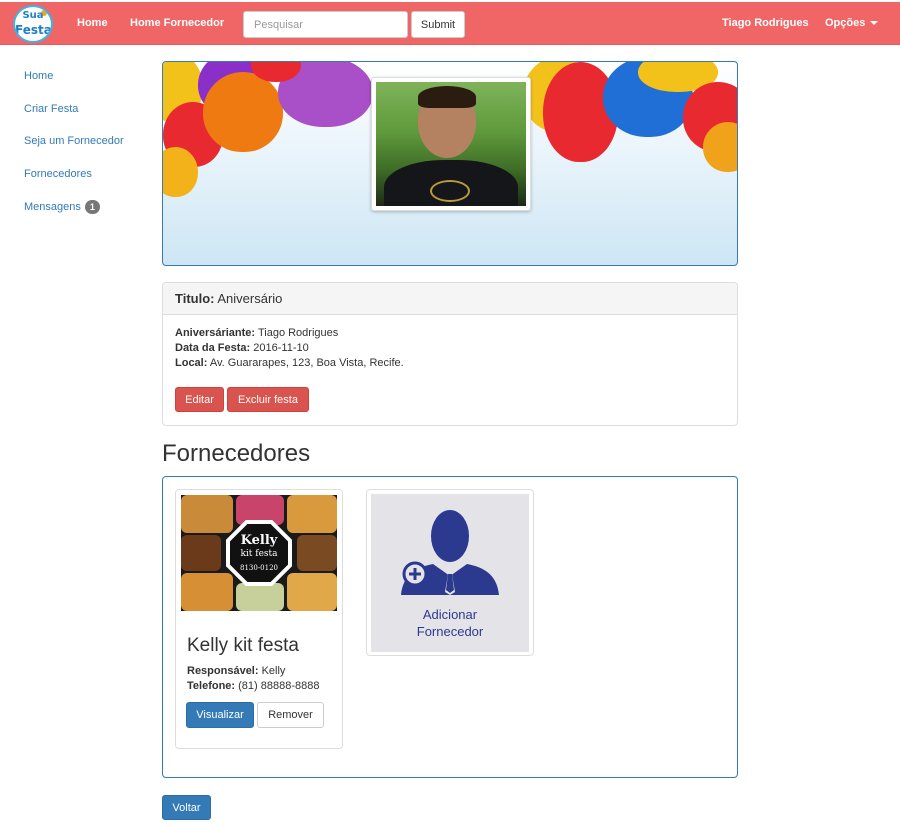 The width and height of the screenshot is (900, 829). I want to click on profile-photo, so click(451, 144).